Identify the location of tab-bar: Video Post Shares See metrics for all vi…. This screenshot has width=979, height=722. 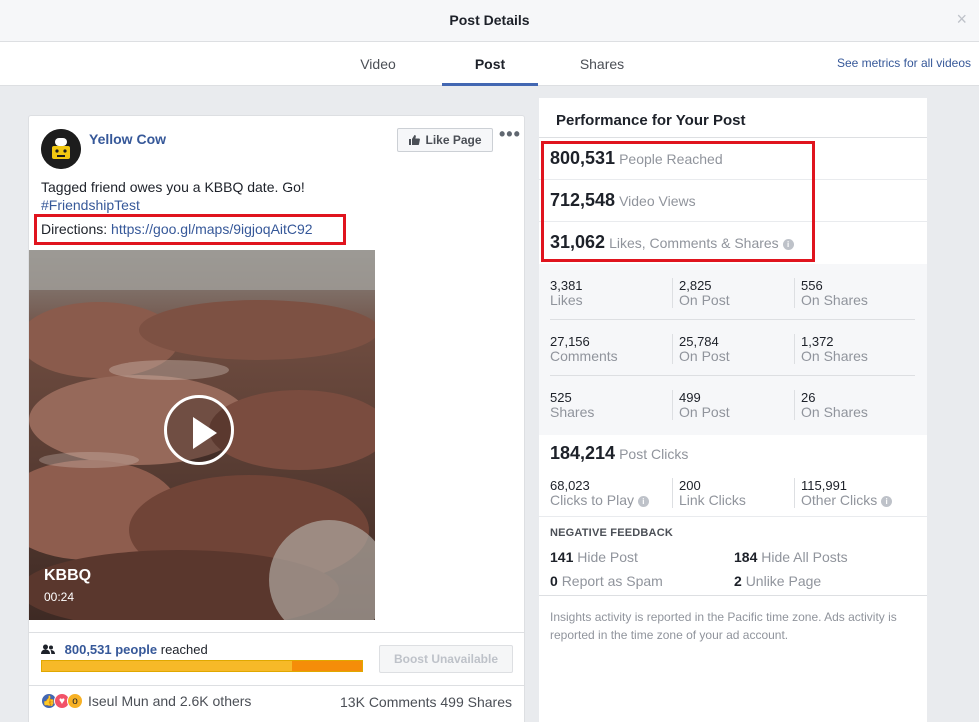
(489, 64).